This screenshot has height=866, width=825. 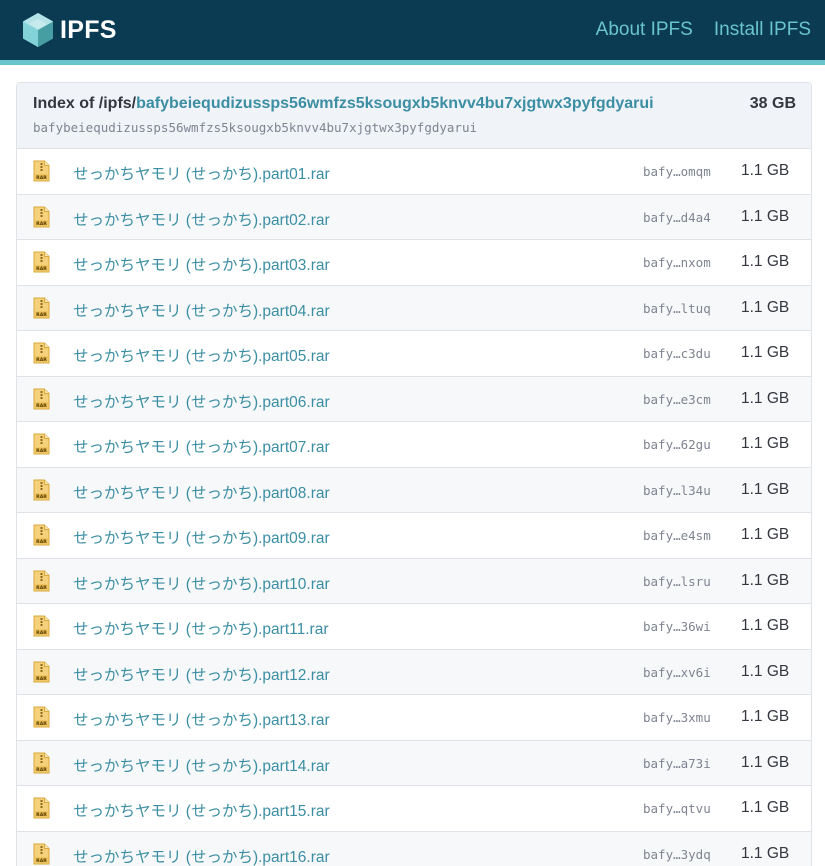 What do you see at coordinates (201, 264) in the screenshot?
I see `file-name-link: せっかちヤモリ (せっかち).part03.rar` at bounding box center [201, 264].